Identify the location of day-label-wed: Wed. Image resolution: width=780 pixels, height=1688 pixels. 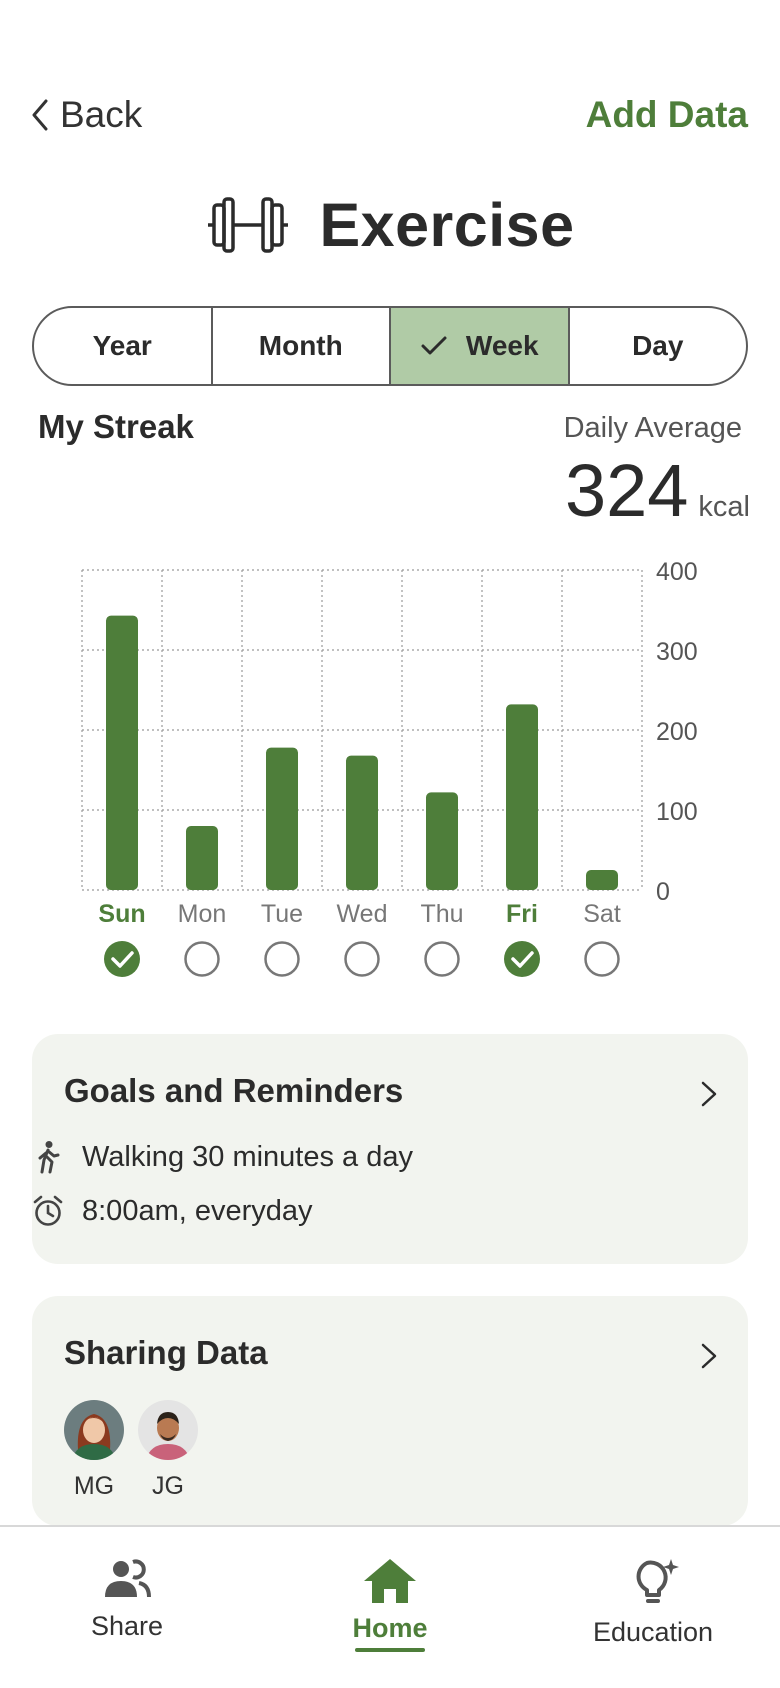
(362, 914).